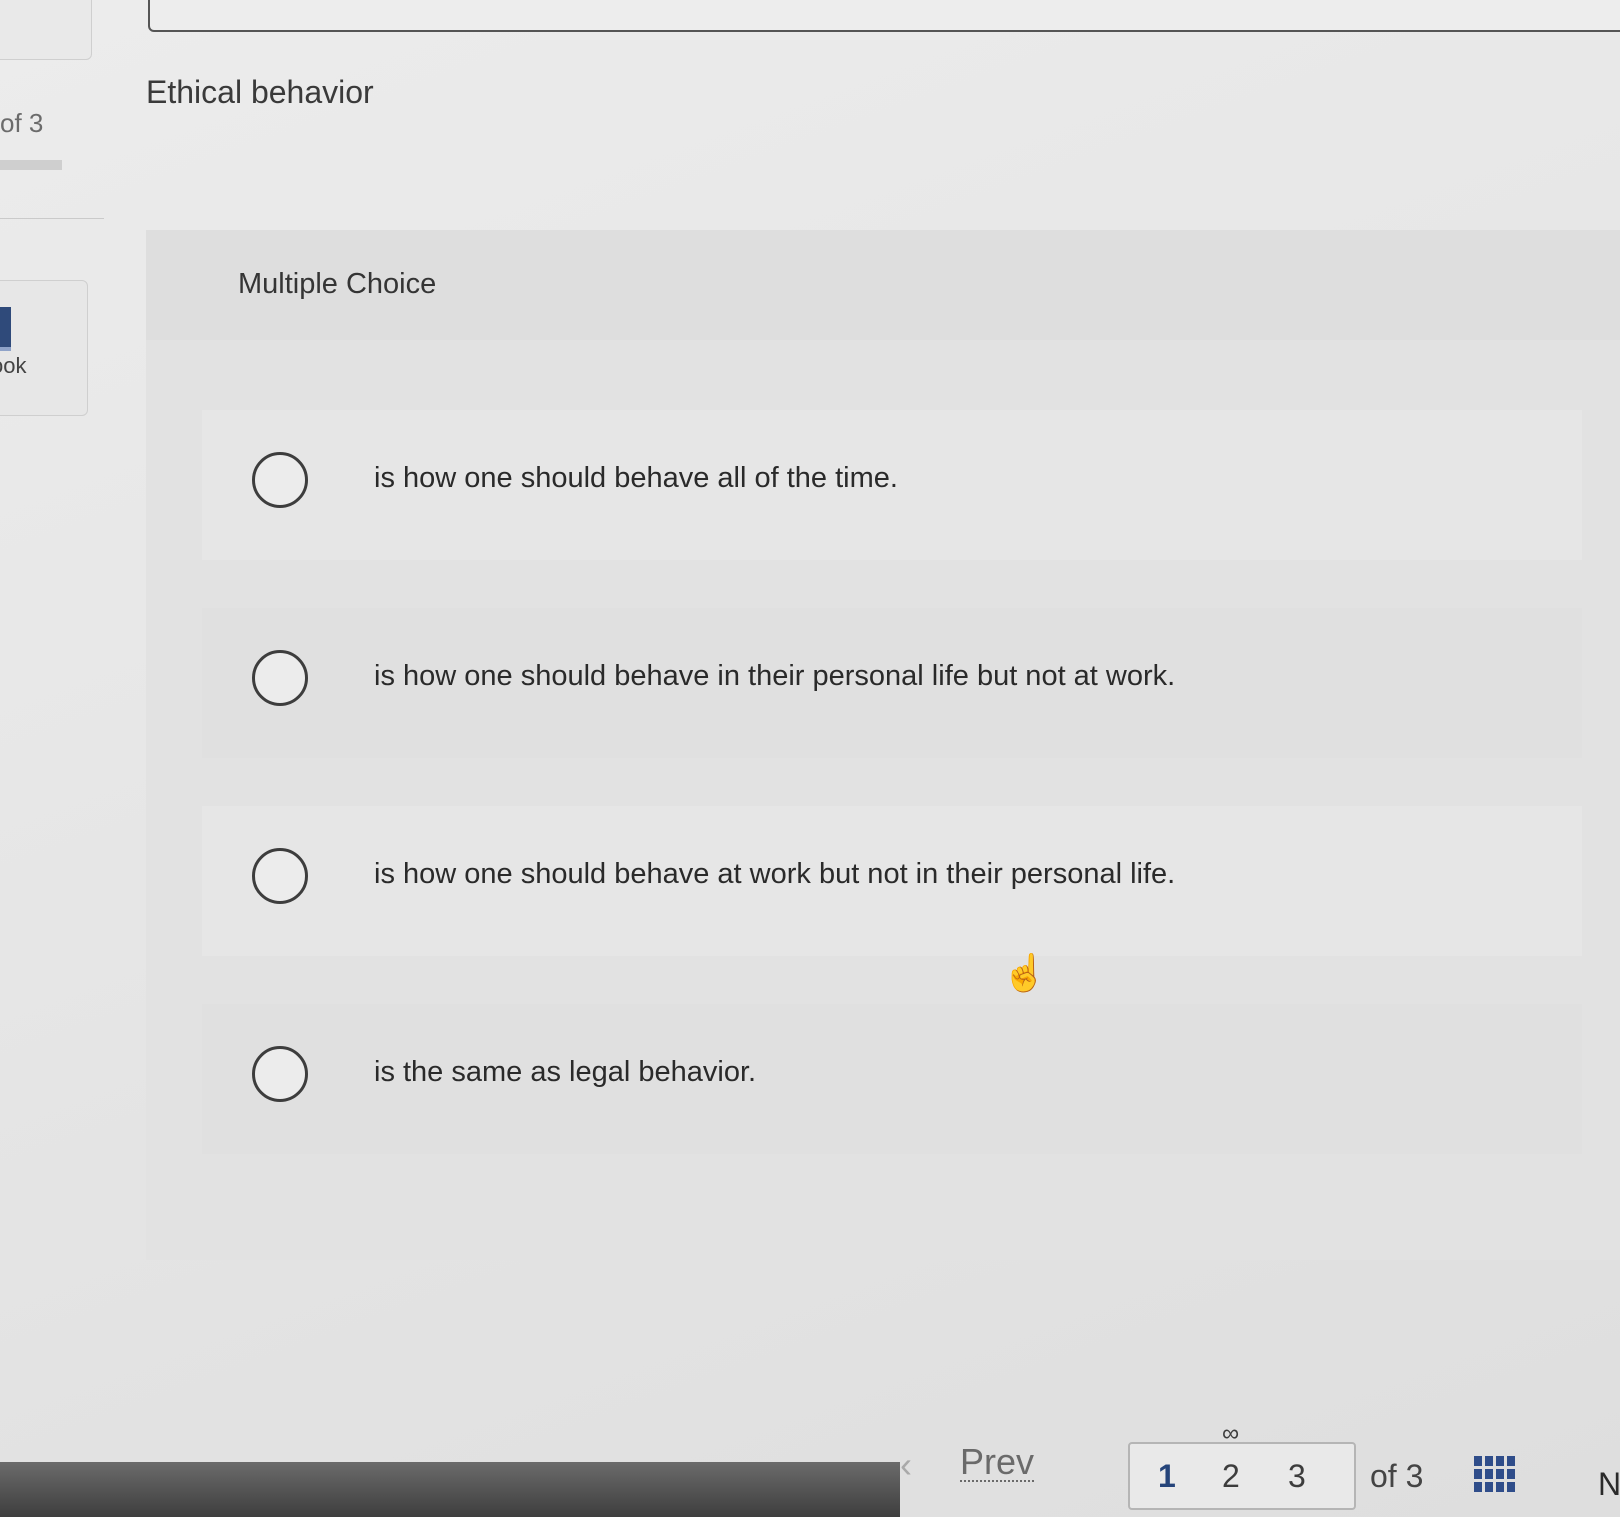 The height and width of the screenshot is (1517, 1620). Describe the element at coordinates (22, 123) in the screenshot. I see `question-counter: of 3` at that location.